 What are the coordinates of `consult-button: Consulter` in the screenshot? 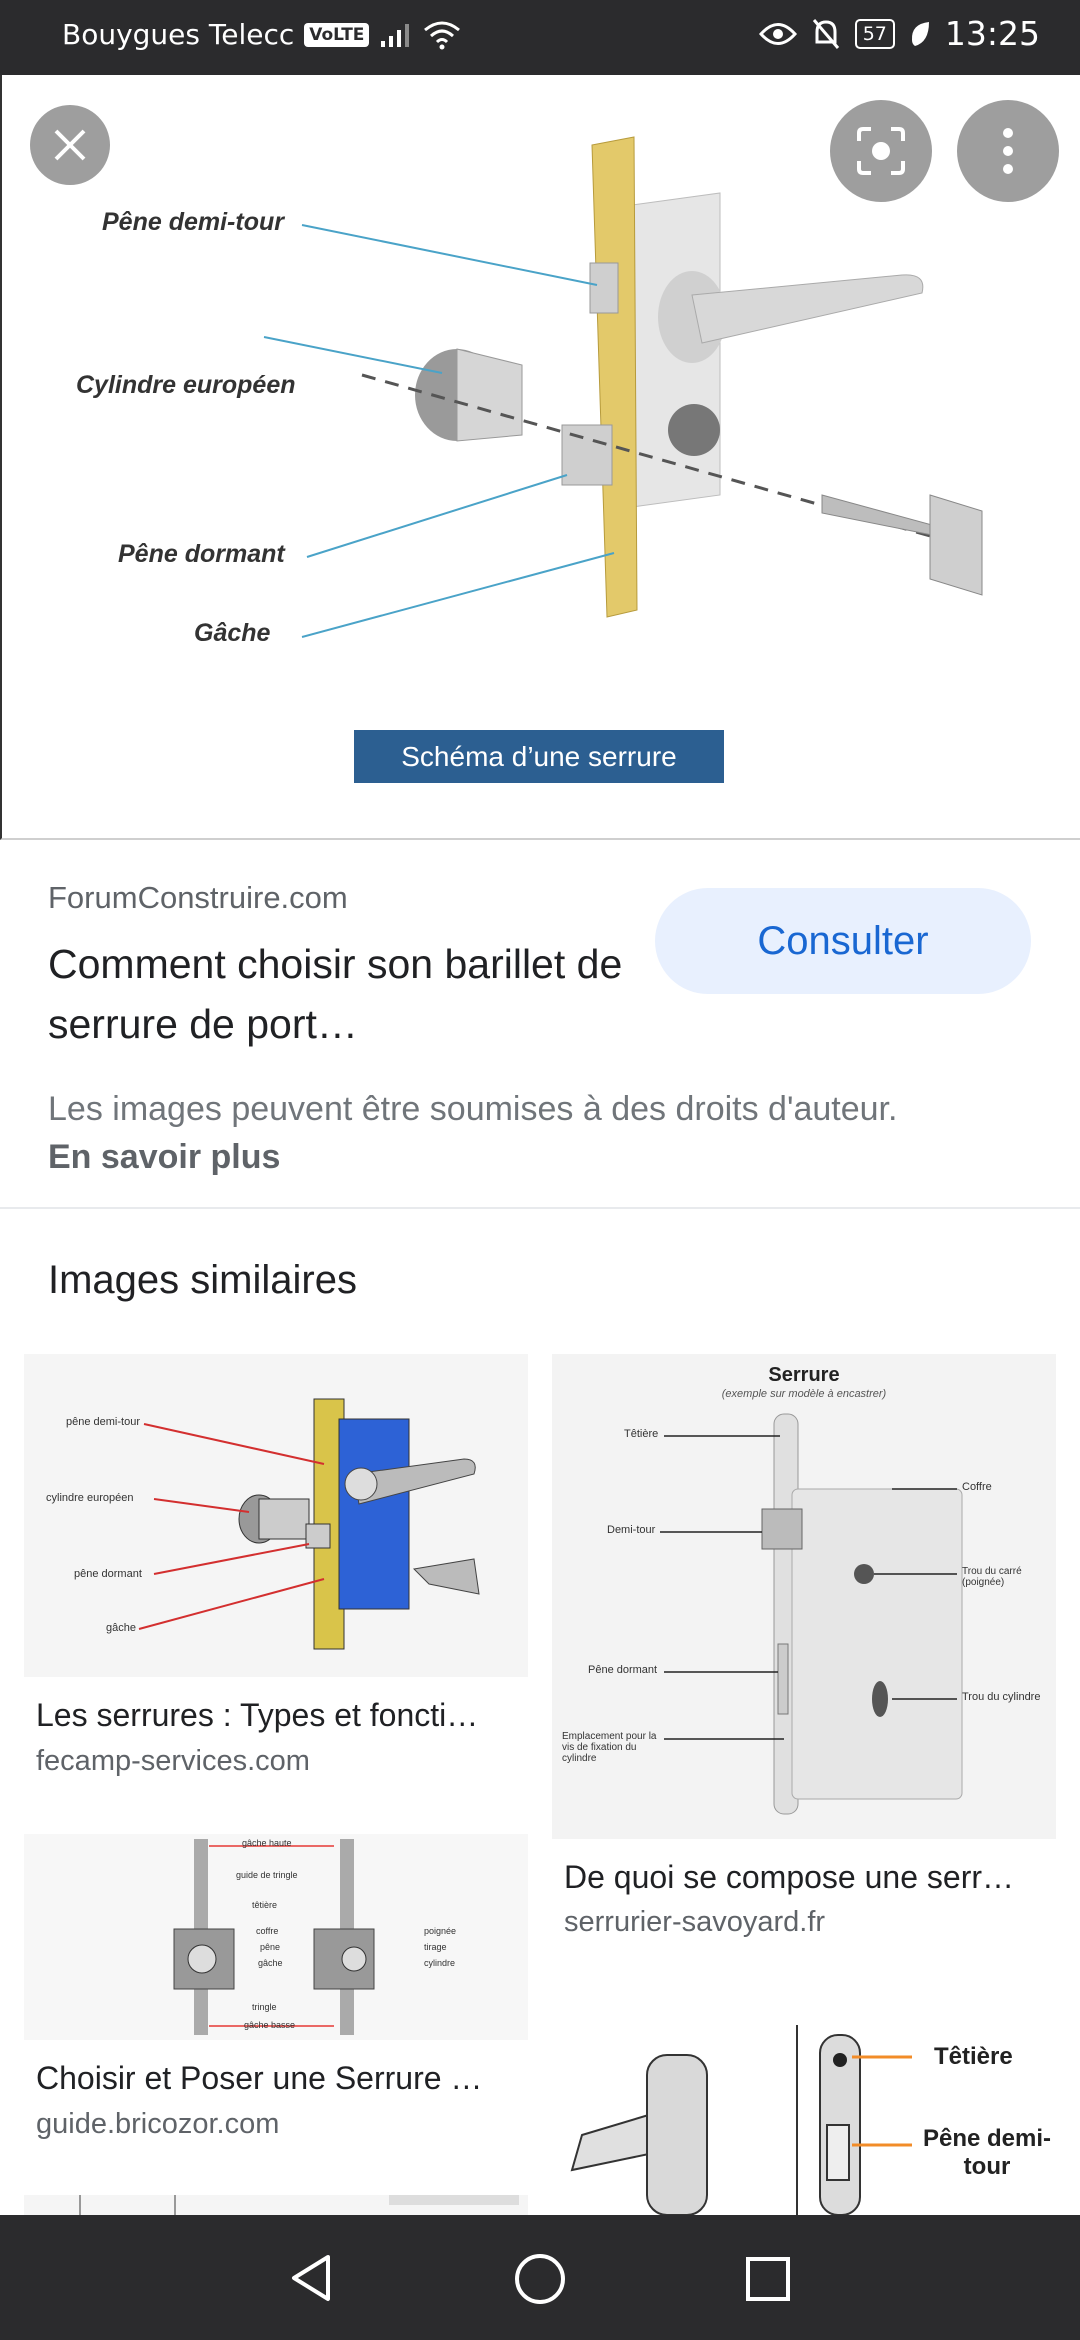 It's located at (843, 941).